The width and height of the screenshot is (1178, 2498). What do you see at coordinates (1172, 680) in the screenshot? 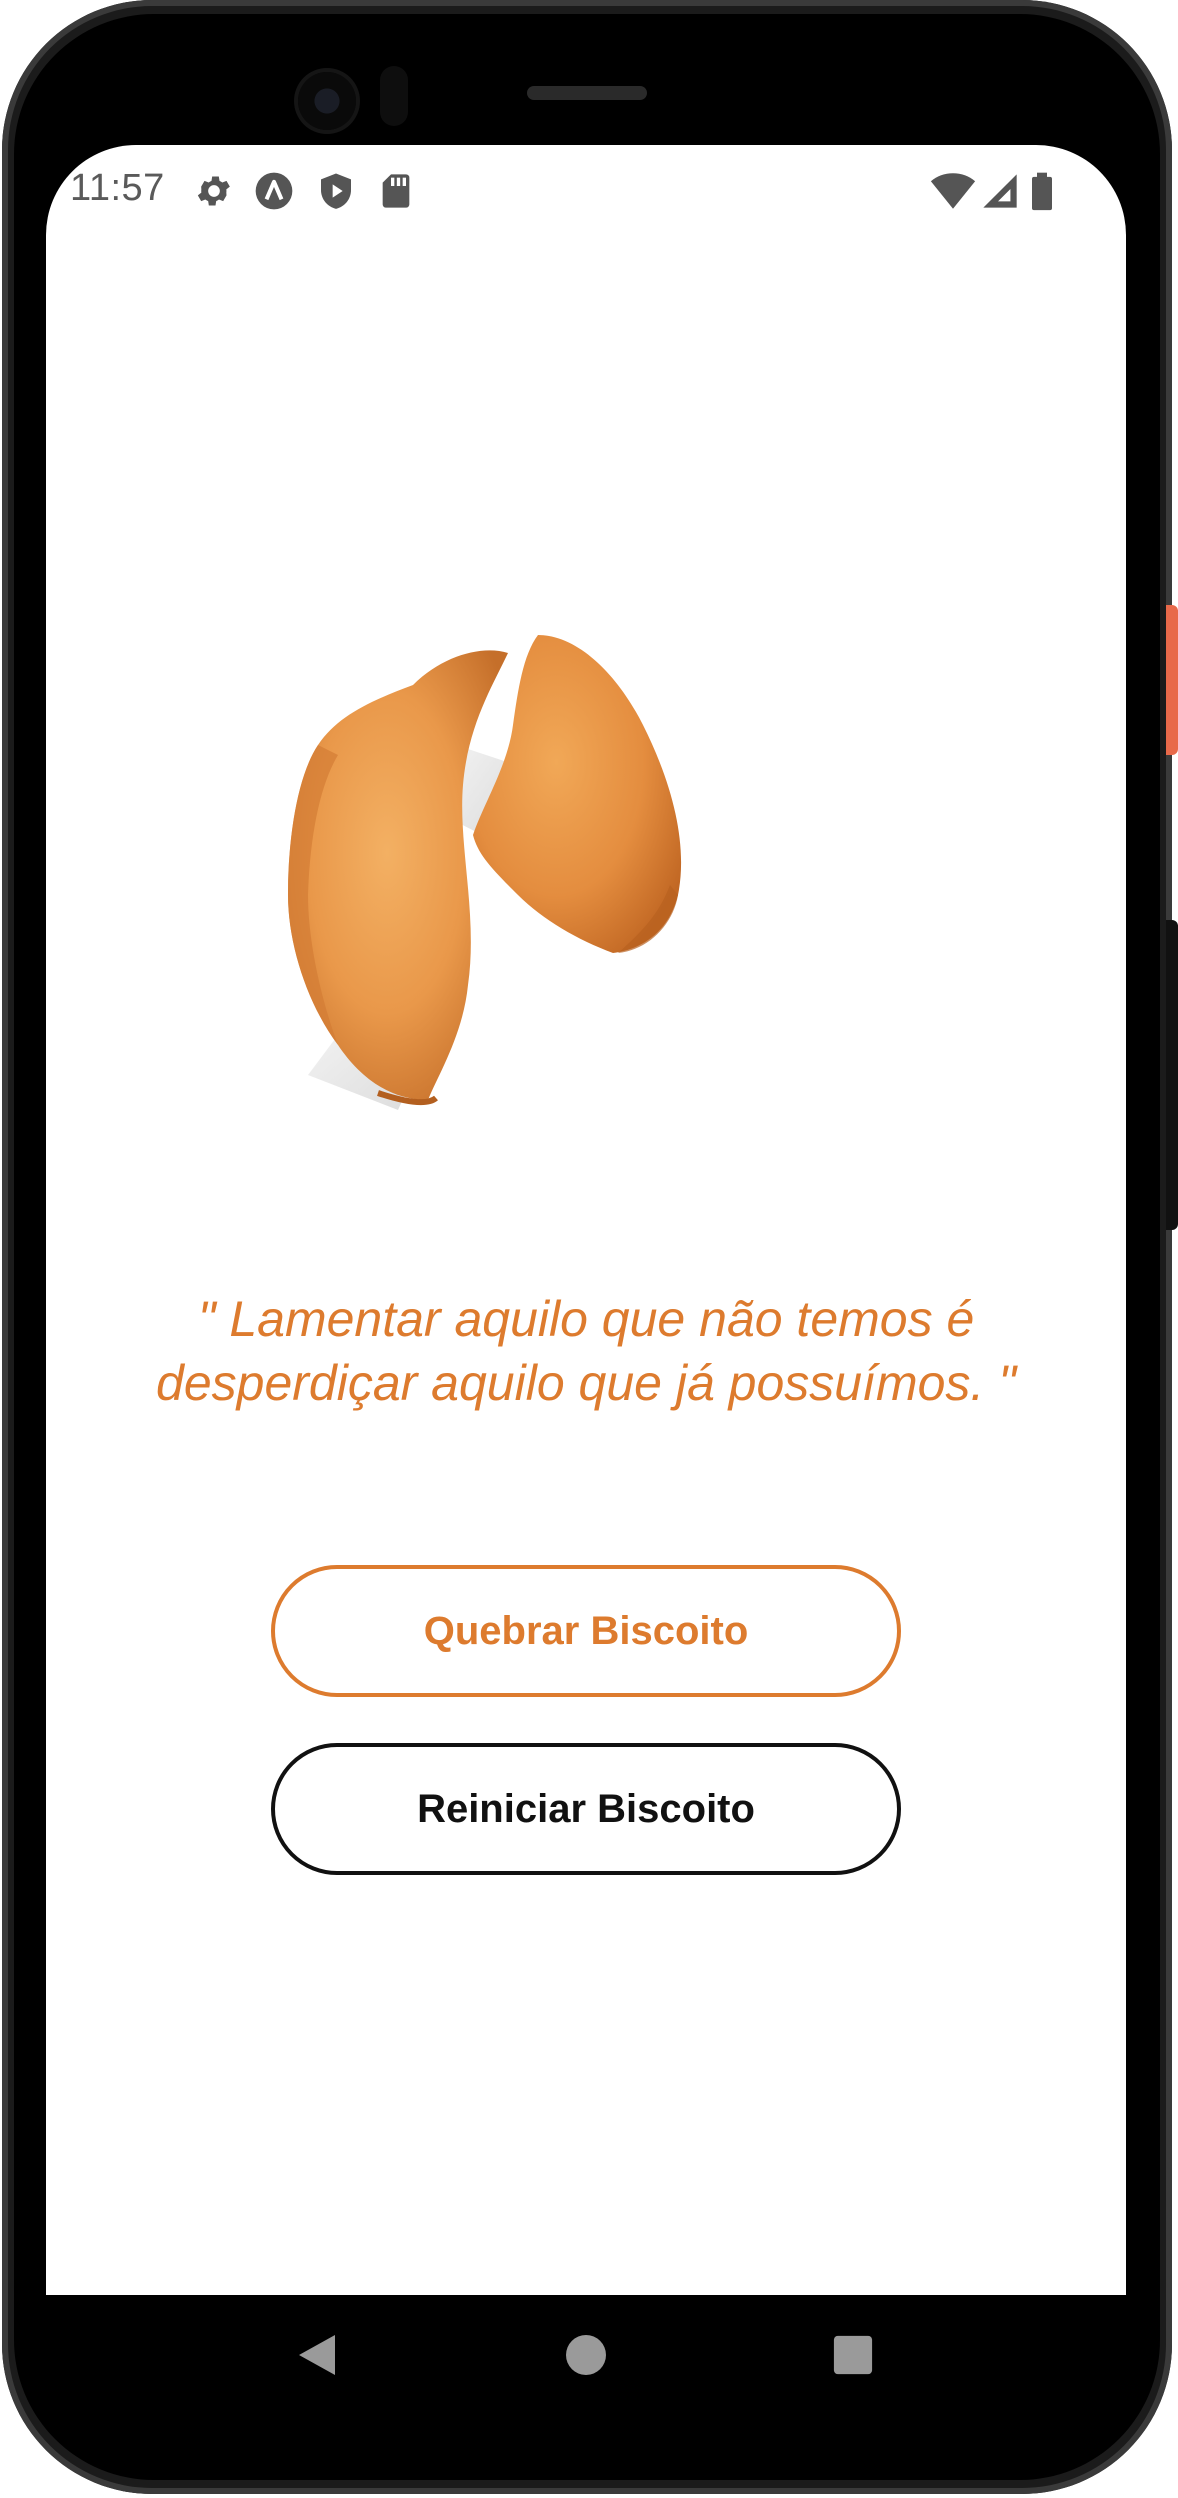
I see `power-button` at bounding box center [1172, 680].